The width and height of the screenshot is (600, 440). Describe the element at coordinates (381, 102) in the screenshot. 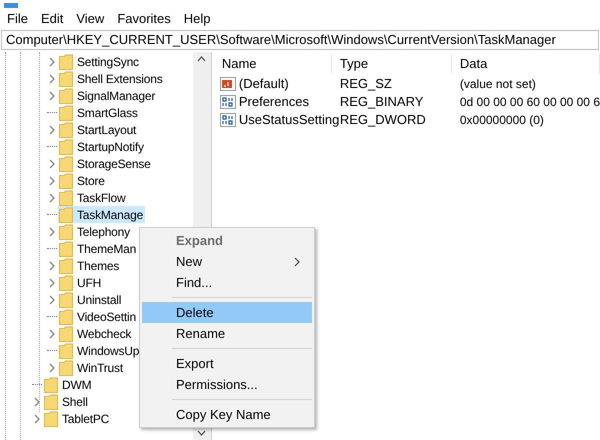

I see `value-type: REG_BINARY` at that location.